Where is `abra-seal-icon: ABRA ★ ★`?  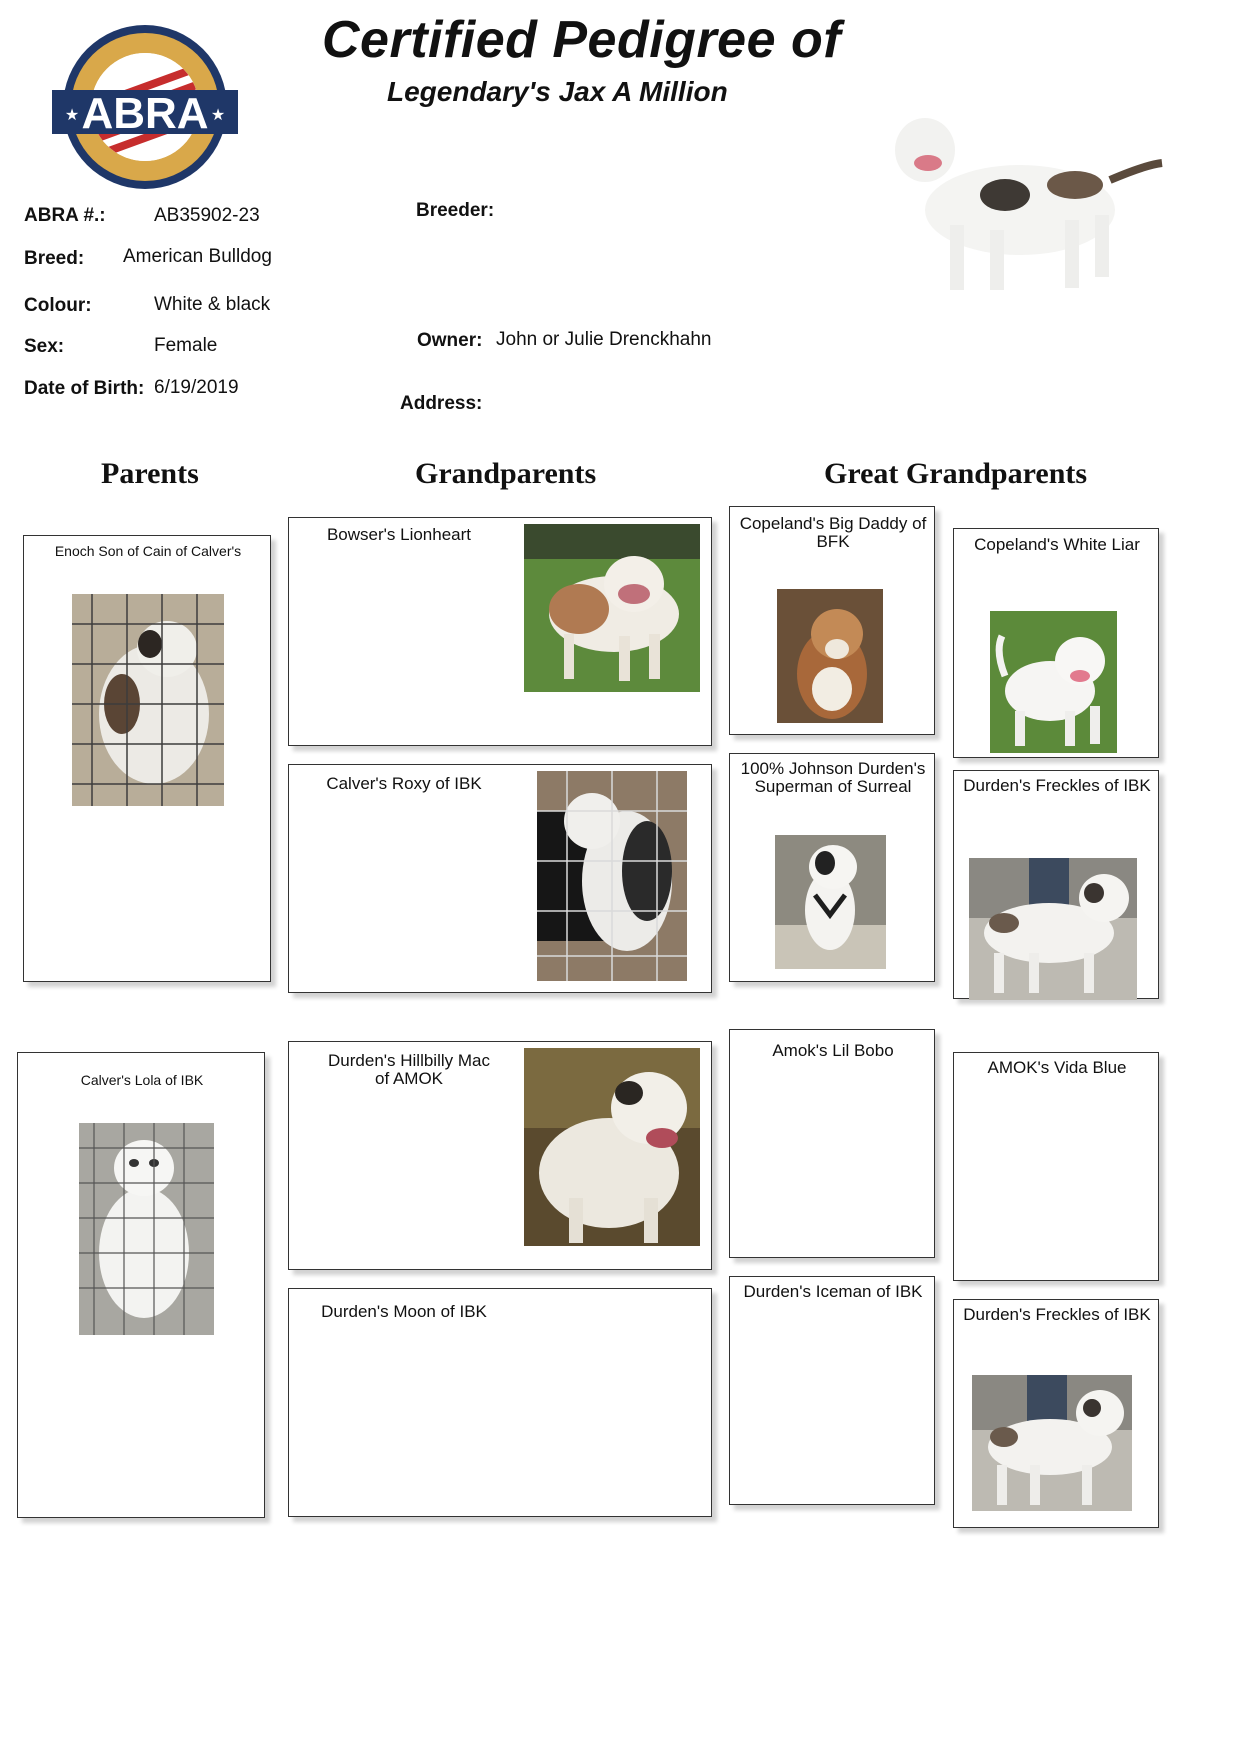
abra-seal-icon: ABRA ★ ★ is located at coordinates (145, 107).